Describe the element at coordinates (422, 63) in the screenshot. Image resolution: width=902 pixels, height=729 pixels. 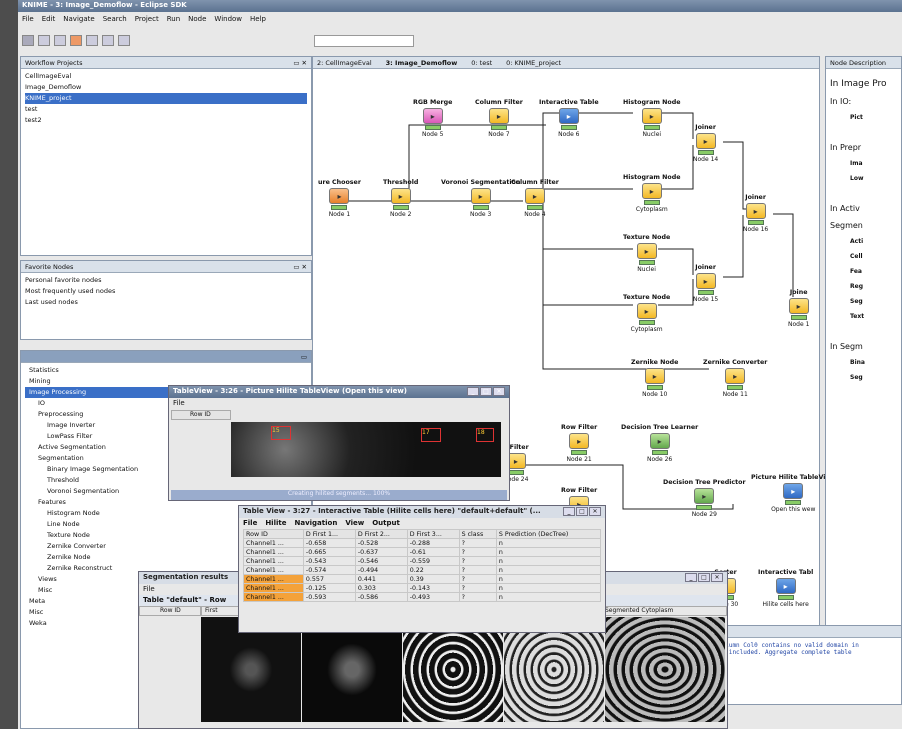
I see `editor-tab: 3: Image_Demoflow` at that location.